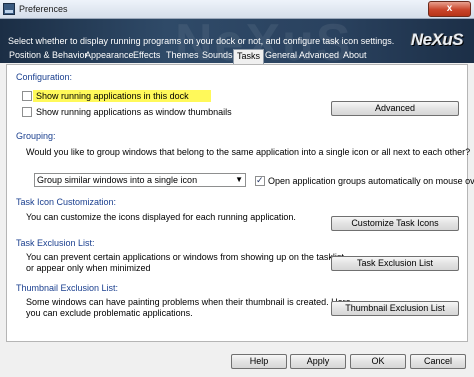 This screenshot has height=377, width=474. What do you see at coordinates (146, 56) in the screenshot?
I see `tab-effects: Effects` at bounding box center [146, 56].